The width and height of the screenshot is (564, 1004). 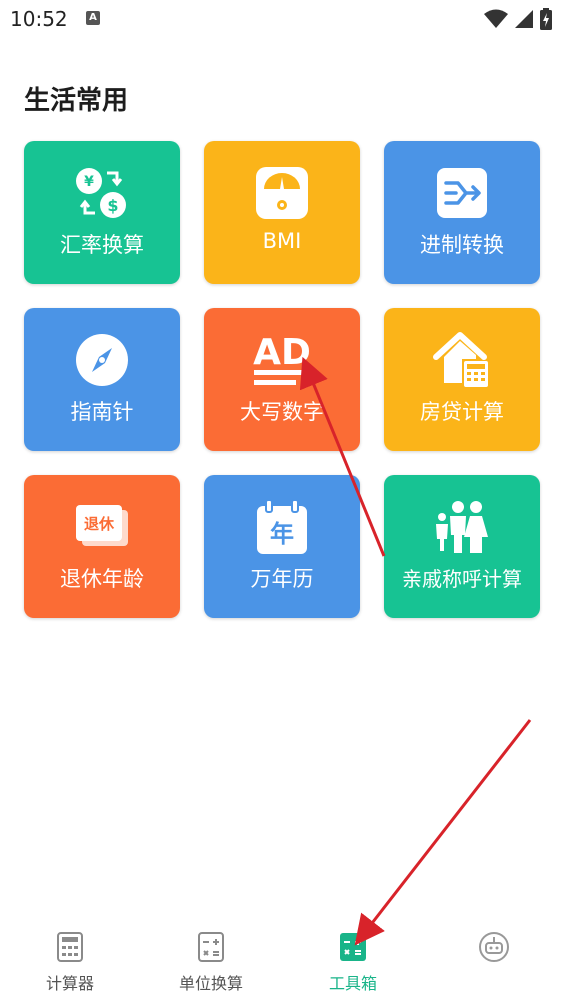 I want to click on tool-label: 进制转换, so click(x=462, y=245).